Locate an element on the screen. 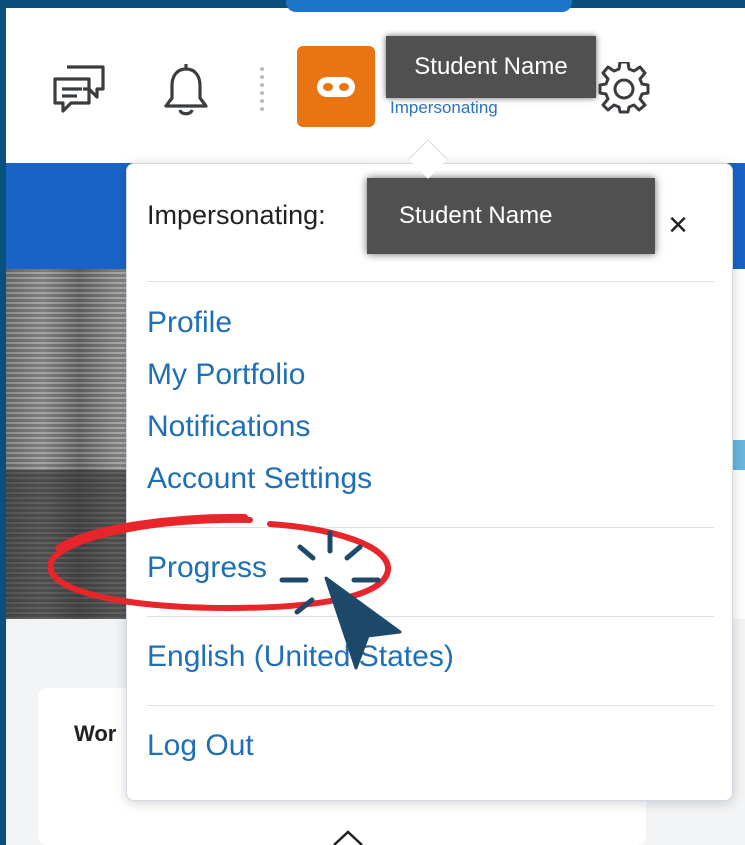 This screenshot has width=745, height=845. avatar is located at coordinates (336, 86).